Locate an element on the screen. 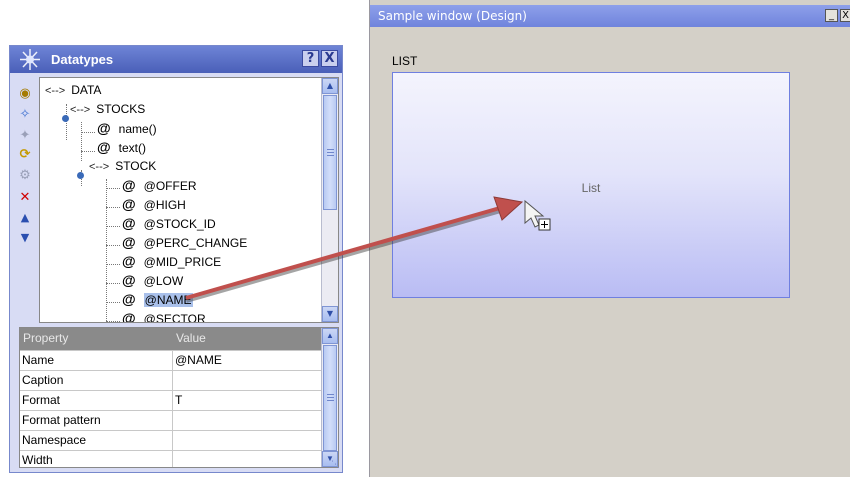 Image resolution: width=850 pixels, height=477 pixels. datatypes-toolbar: ◉ ✧ ✦ ⟳ ⚙ ✕ ▲ ▼ is located at coordinates (24, 193).